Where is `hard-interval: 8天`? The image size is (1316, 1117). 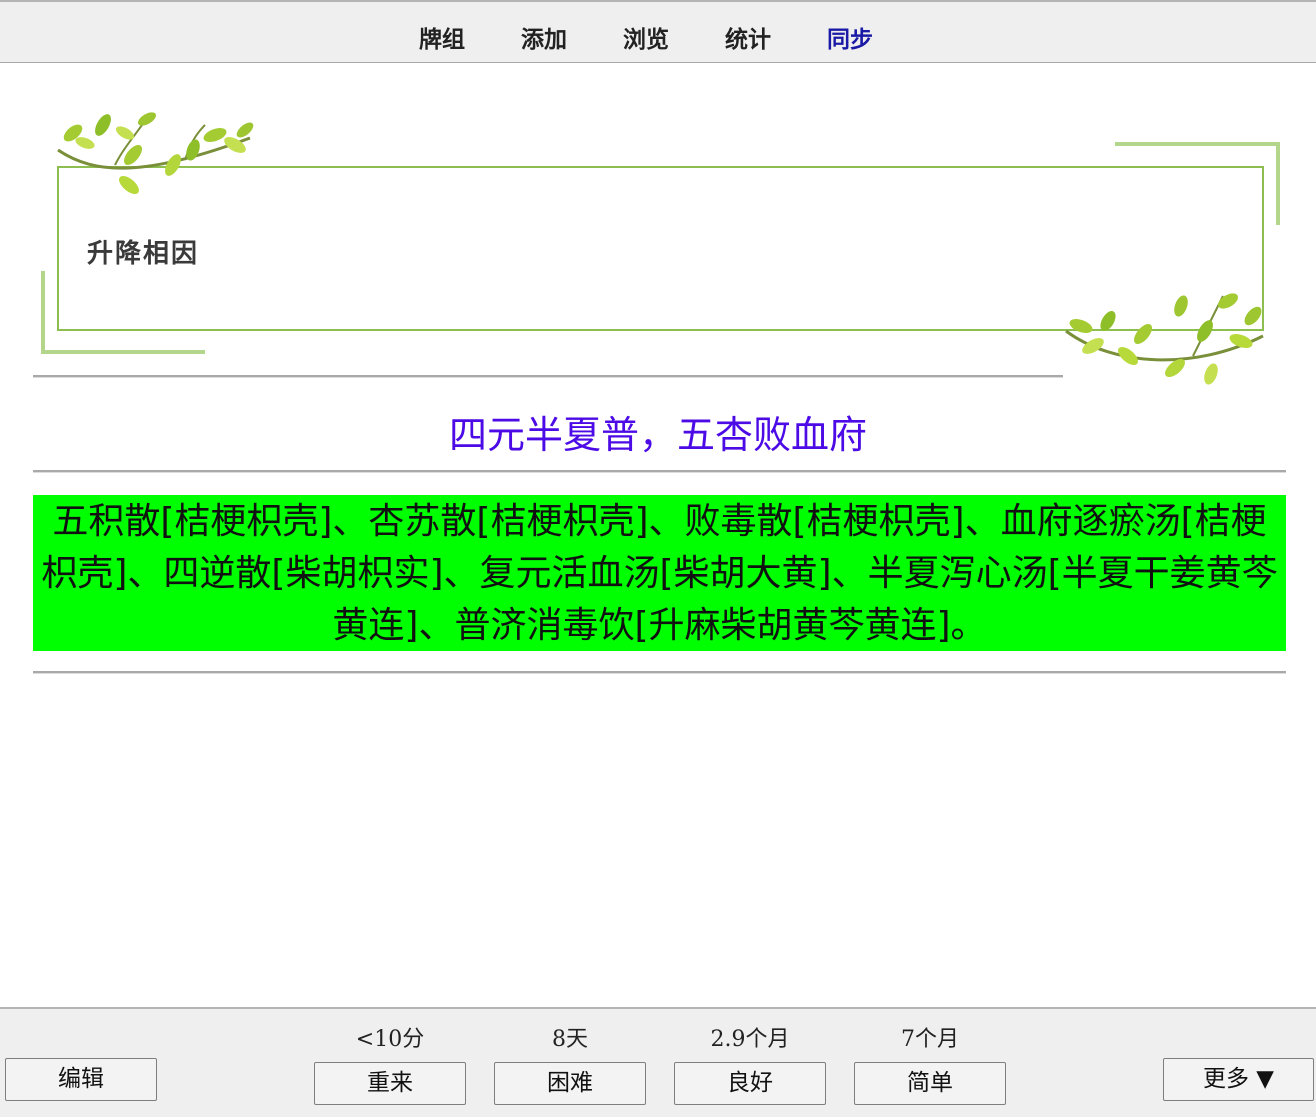
hard-interval: 8天 is located at coordinates (570, 1039).